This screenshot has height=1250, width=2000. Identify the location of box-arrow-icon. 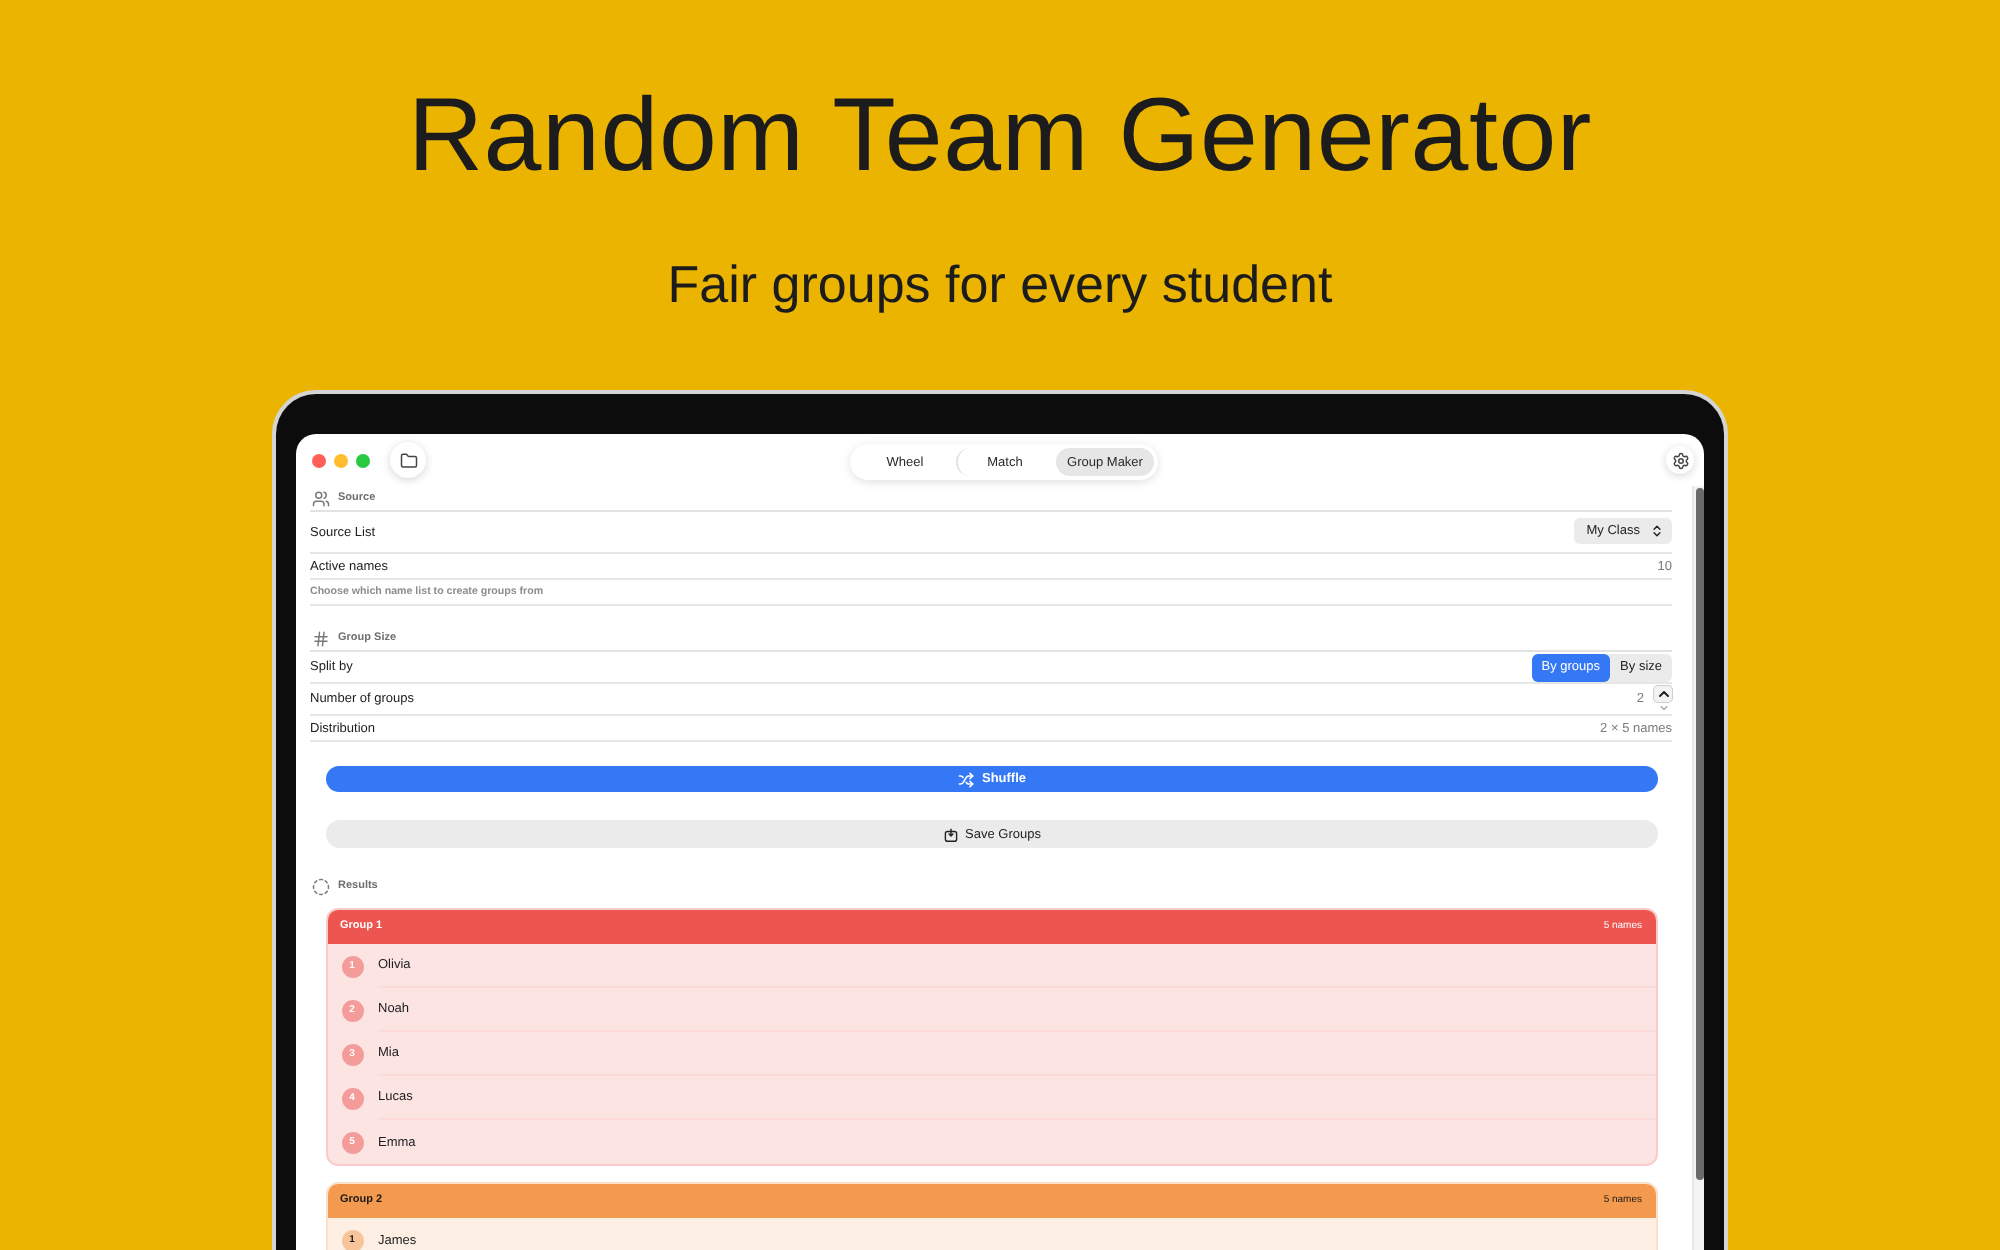
(950, 834).